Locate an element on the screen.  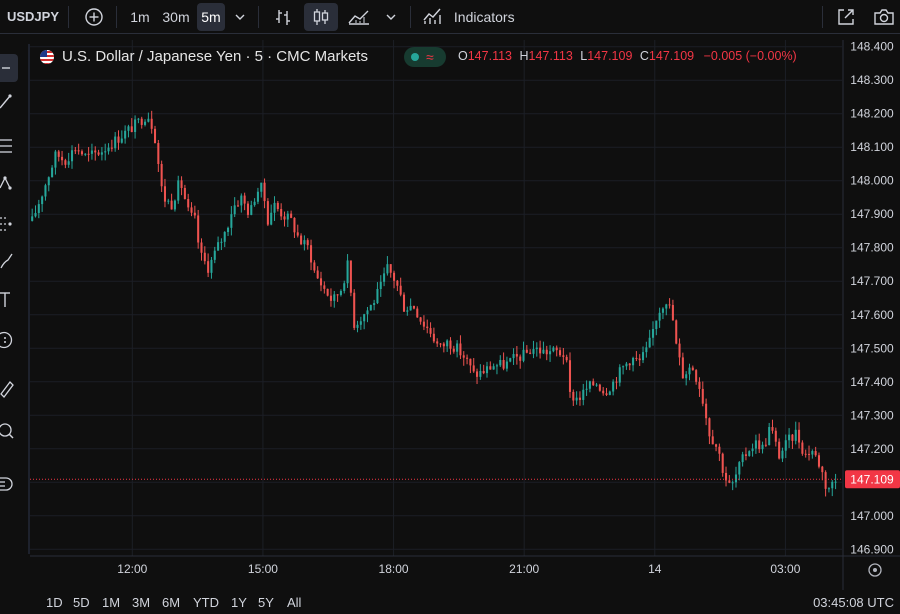
interval-30m-button: 30m is located at coordinates (176, 17).